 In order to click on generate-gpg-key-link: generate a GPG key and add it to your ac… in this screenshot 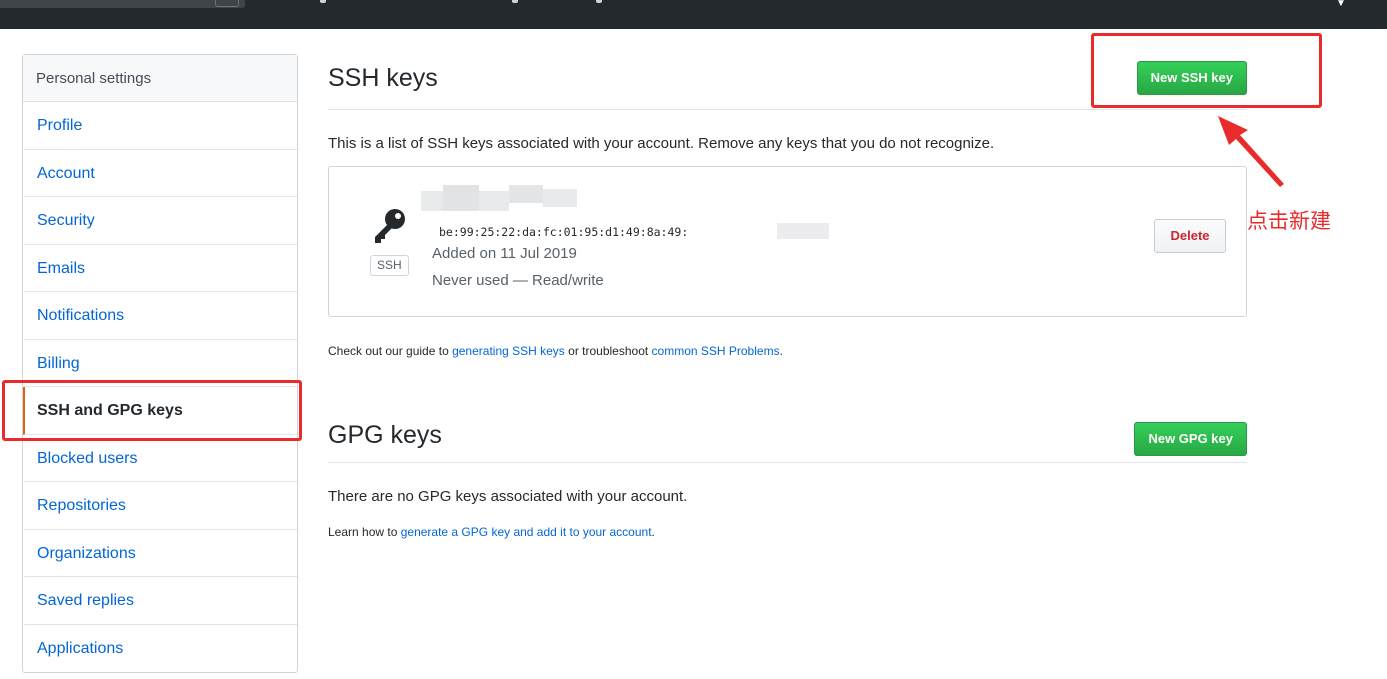, I will do `click(526, 532)`.